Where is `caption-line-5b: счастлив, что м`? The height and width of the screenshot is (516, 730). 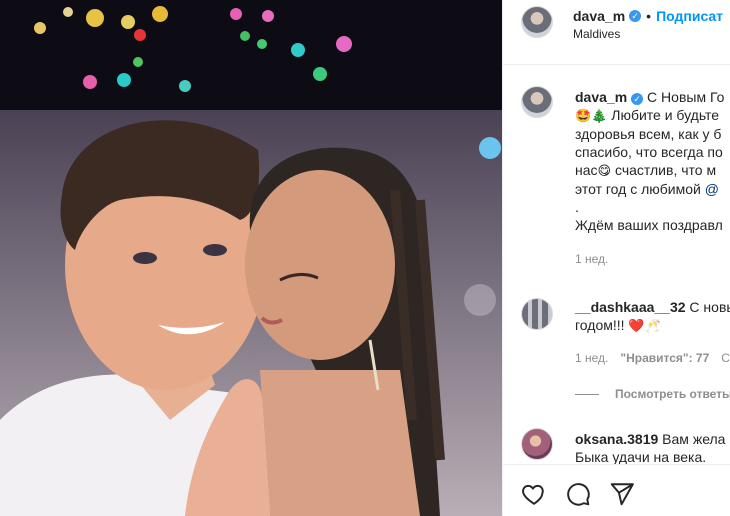 caption-line-5b: счастлив, что м is located at coordinates (664, 170).